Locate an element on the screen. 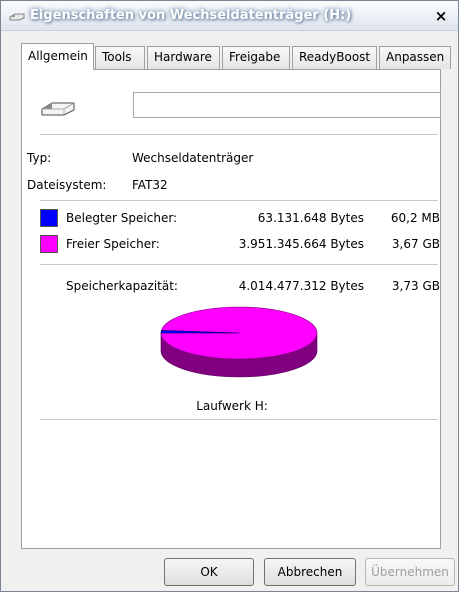  tab-hardware: Hardware is located at coordinates (183, 57).